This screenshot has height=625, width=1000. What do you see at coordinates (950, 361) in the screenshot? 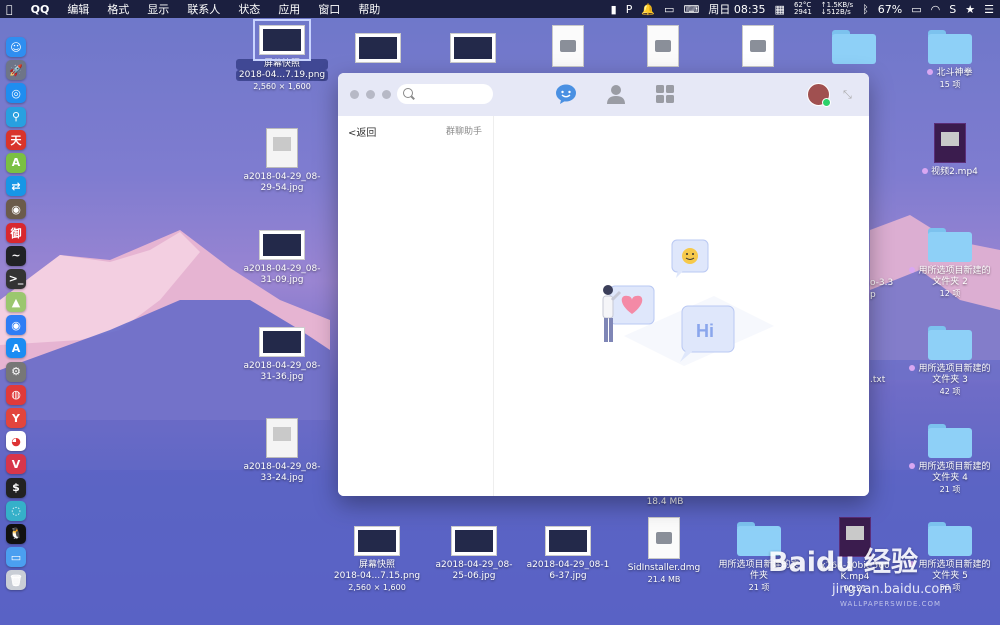
I see `desktop-item-folder: 用所选项目新建的 文件夹 3 42 项` at bounding box center [950, 361].